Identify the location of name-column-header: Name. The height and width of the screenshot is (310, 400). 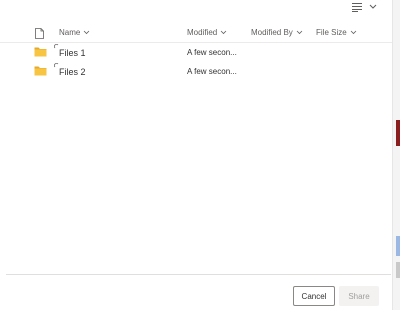
(74, 32).